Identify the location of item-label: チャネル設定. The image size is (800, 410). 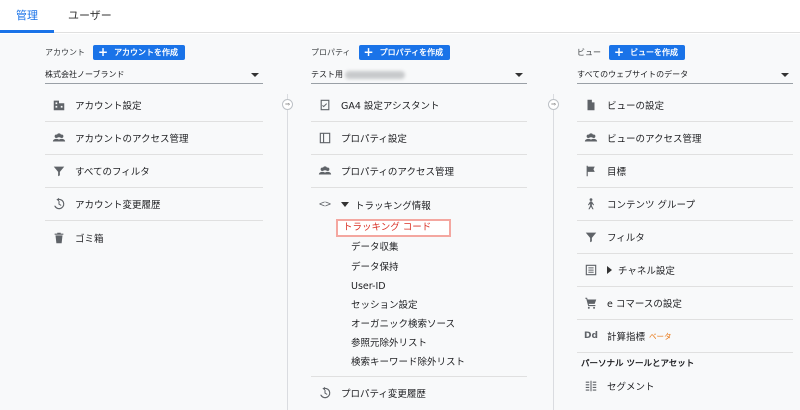
(646, 271).